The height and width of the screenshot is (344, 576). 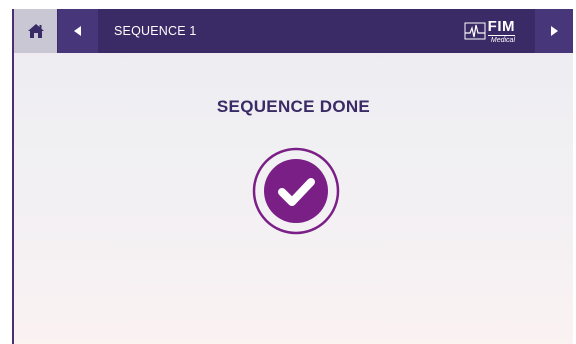 I want to click on top-bar: SEQUENCE 1 FIM Medical, so click(x=293, y=31).